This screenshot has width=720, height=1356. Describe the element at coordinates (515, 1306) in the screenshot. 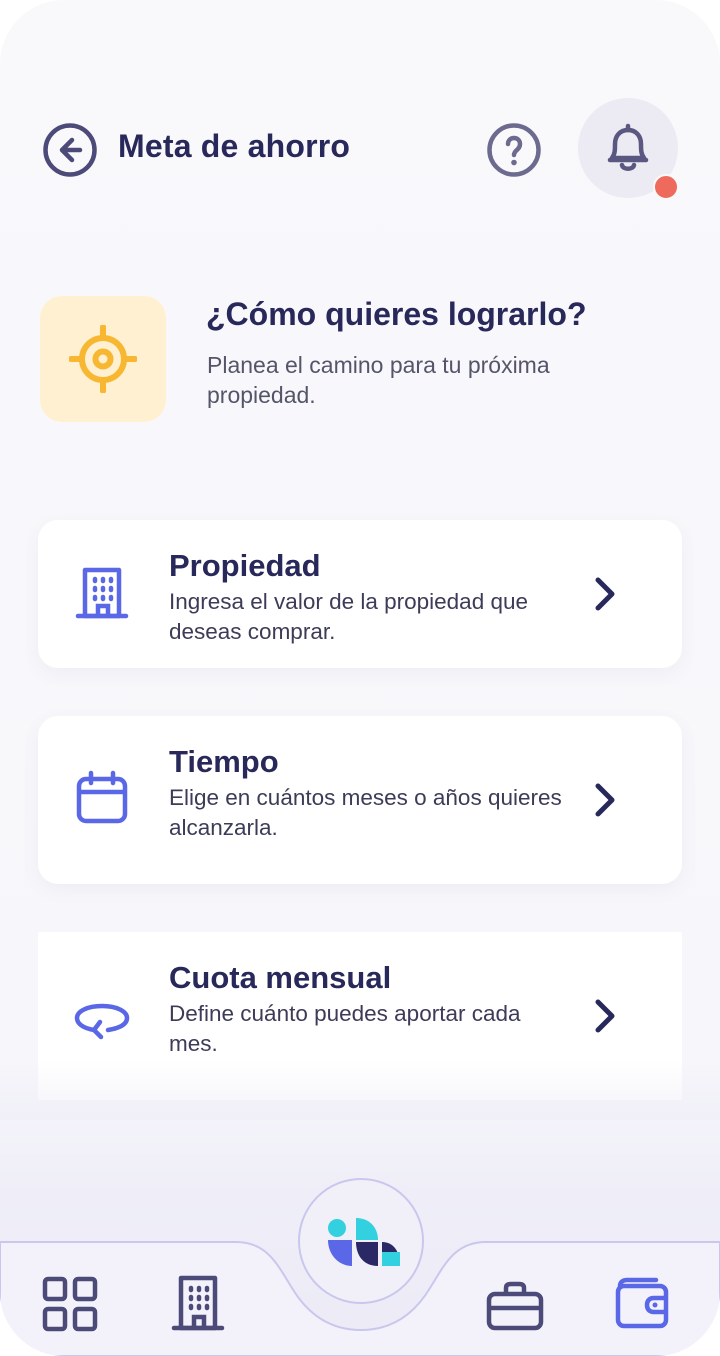

I see `briefcase-icon` at that location.